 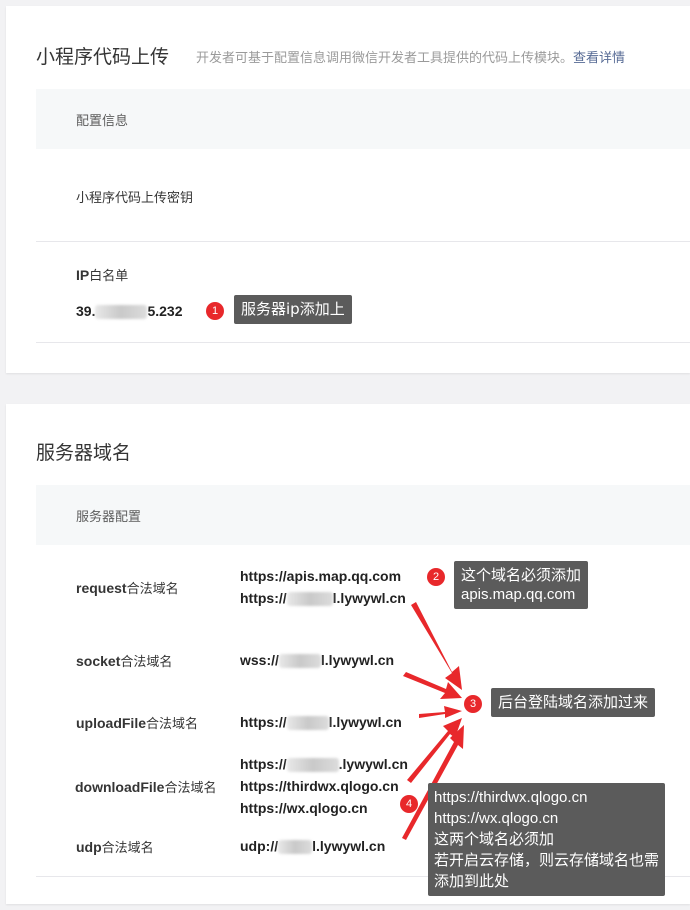 I want to click on annotation-tip-3: 后台登陆域名添加过来, so click(x=573, y=702).